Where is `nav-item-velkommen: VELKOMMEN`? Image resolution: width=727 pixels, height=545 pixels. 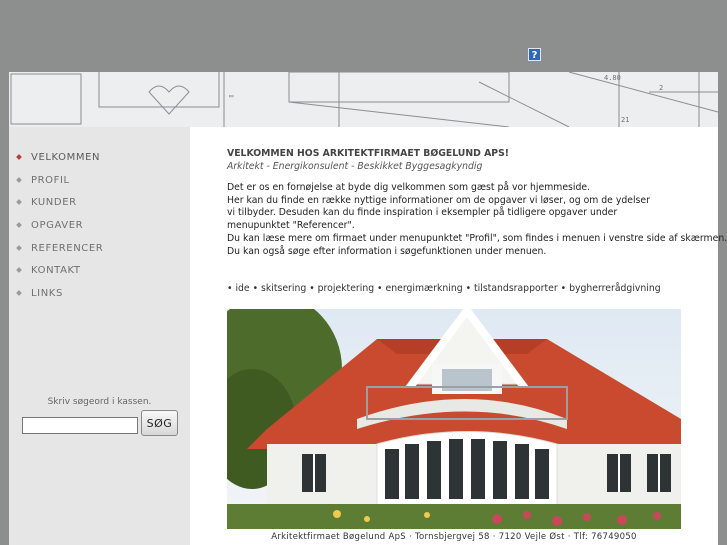
nav-item-velkommen: VELKOMMEN is located at coordinates (99, 160).